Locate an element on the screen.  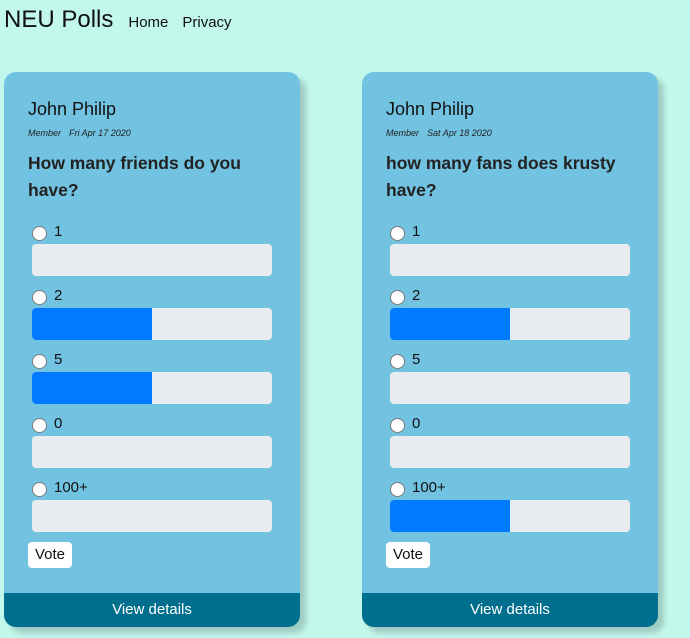
poll-date: Fri Apr 17 2020 is located at coordinates (100, 133).